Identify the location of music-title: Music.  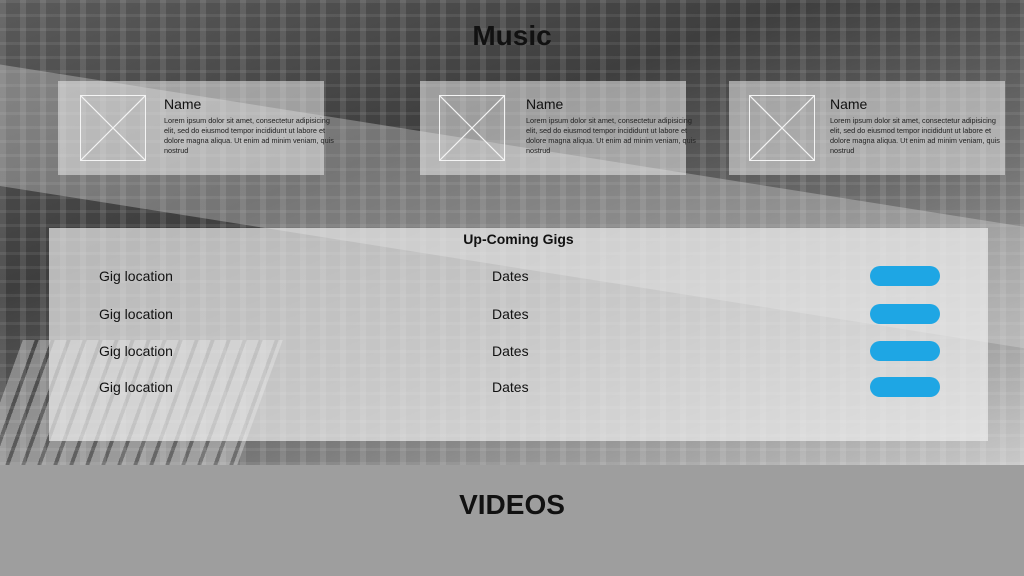
(512, 35).